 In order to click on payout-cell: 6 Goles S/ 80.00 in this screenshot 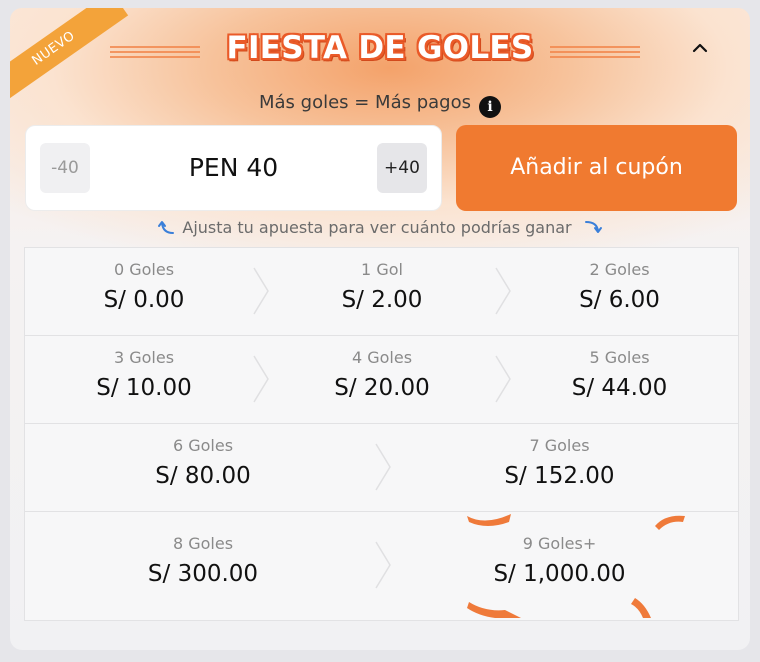, I will do `click(203, 473)`.